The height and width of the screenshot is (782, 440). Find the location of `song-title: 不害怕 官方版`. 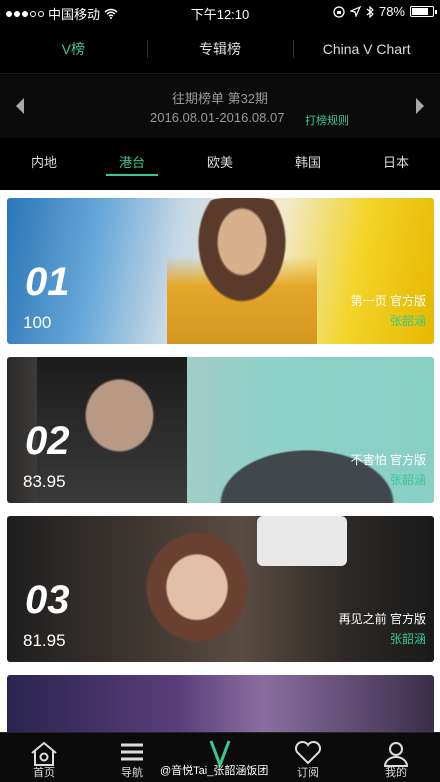

song-title: 不害怕 官方版 is located at coordinates (388, 460).